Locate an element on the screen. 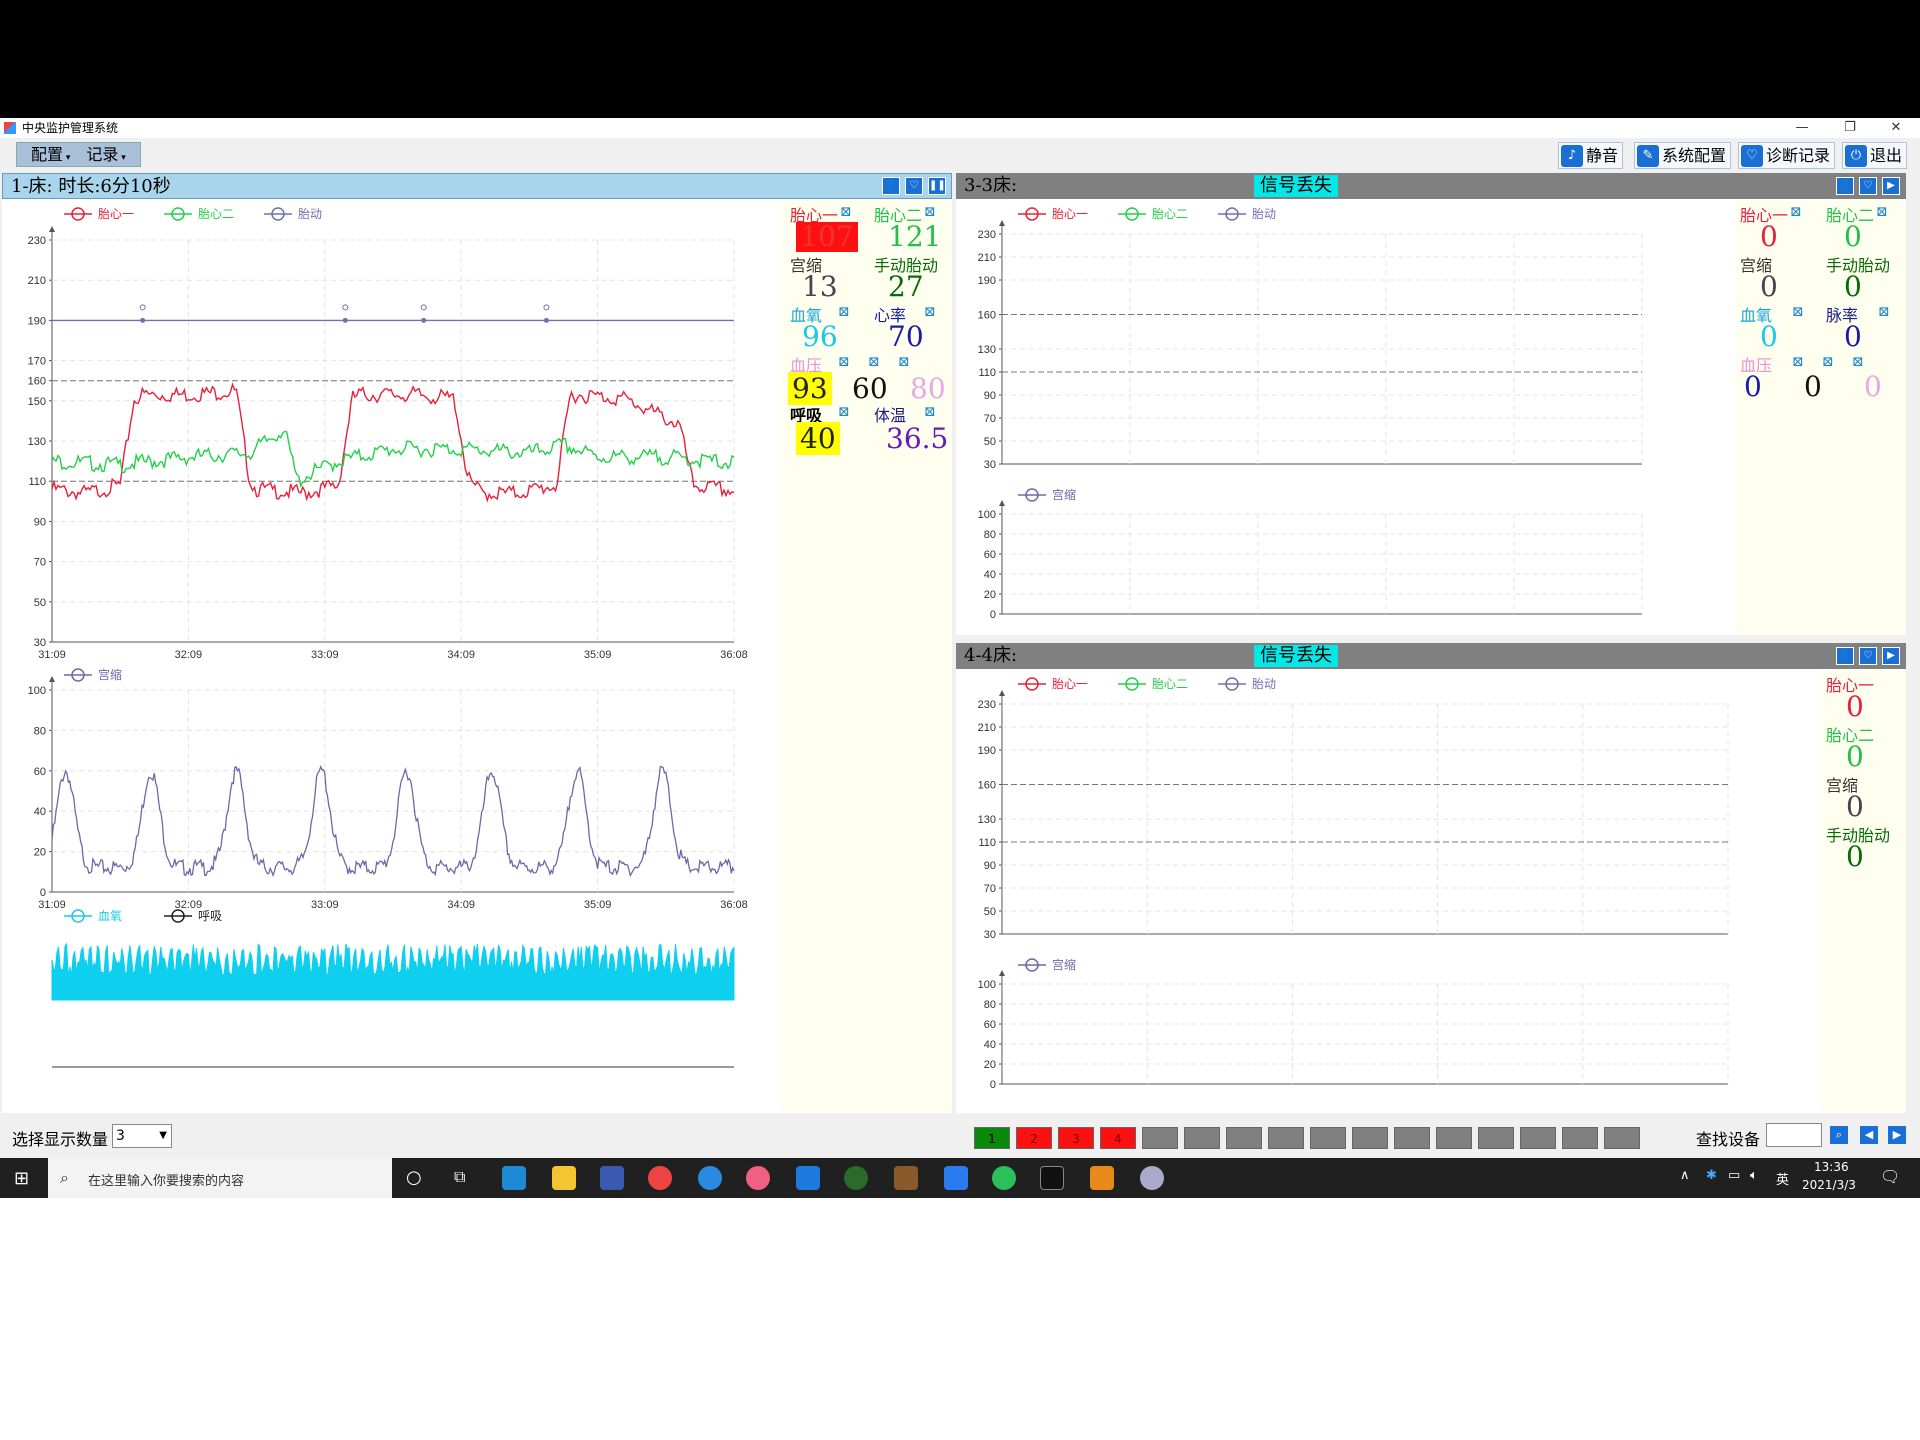 The image size is (1920, 1440). bed4-toco-chart-y-tick-label: 80 is located at coordinates (990, 1005).